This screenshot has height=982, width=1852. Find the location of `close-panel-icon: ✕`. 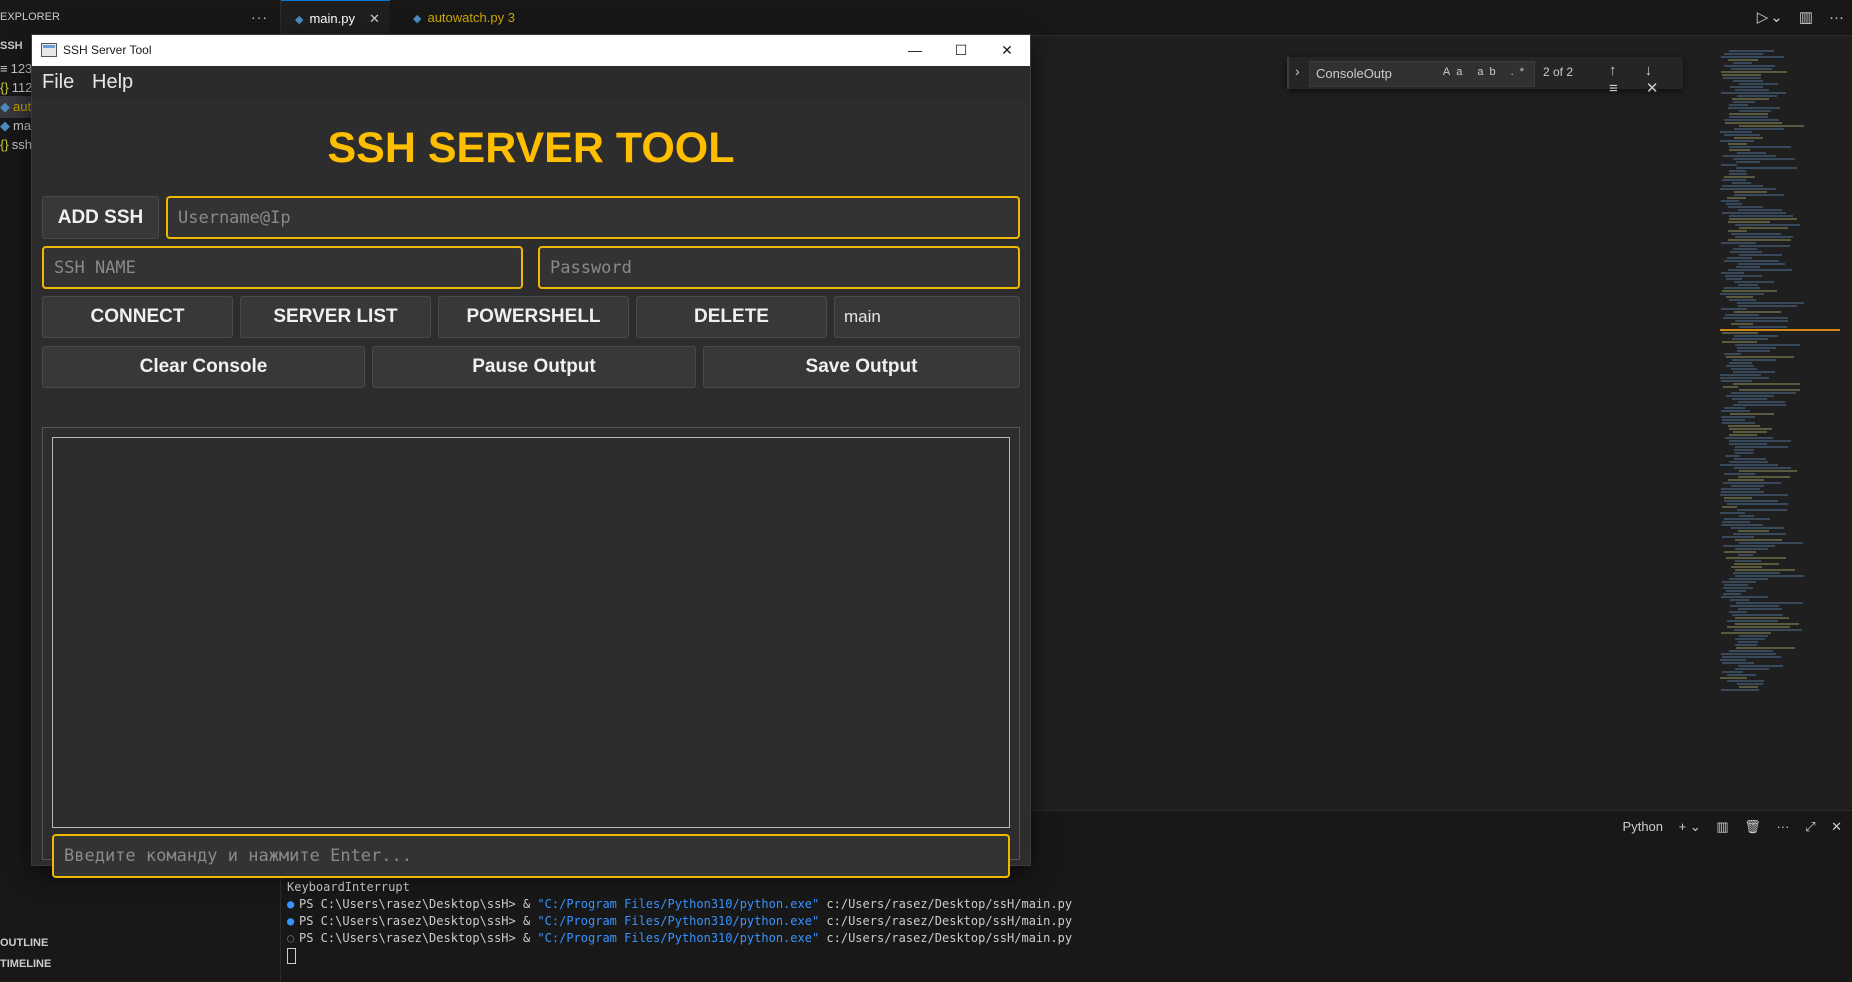

close-panel-icon: ✕ is located at coordinates (1836, 826).